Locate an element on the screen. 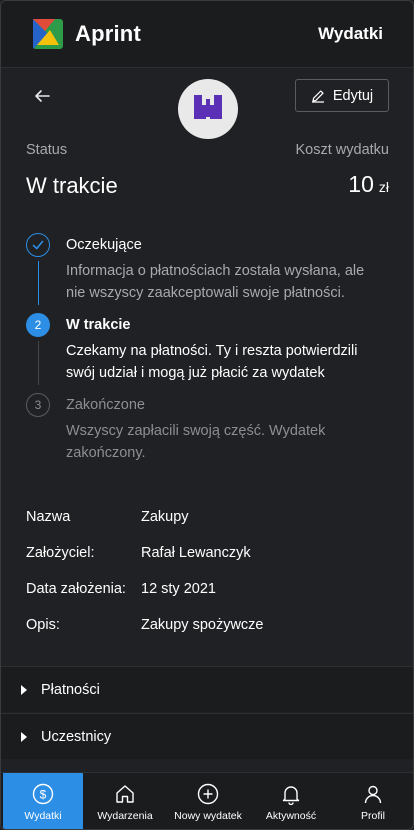 The width and height of the screenshot is (414, 830). nav-item-profil: Profil is located at coordinates (373, 801).